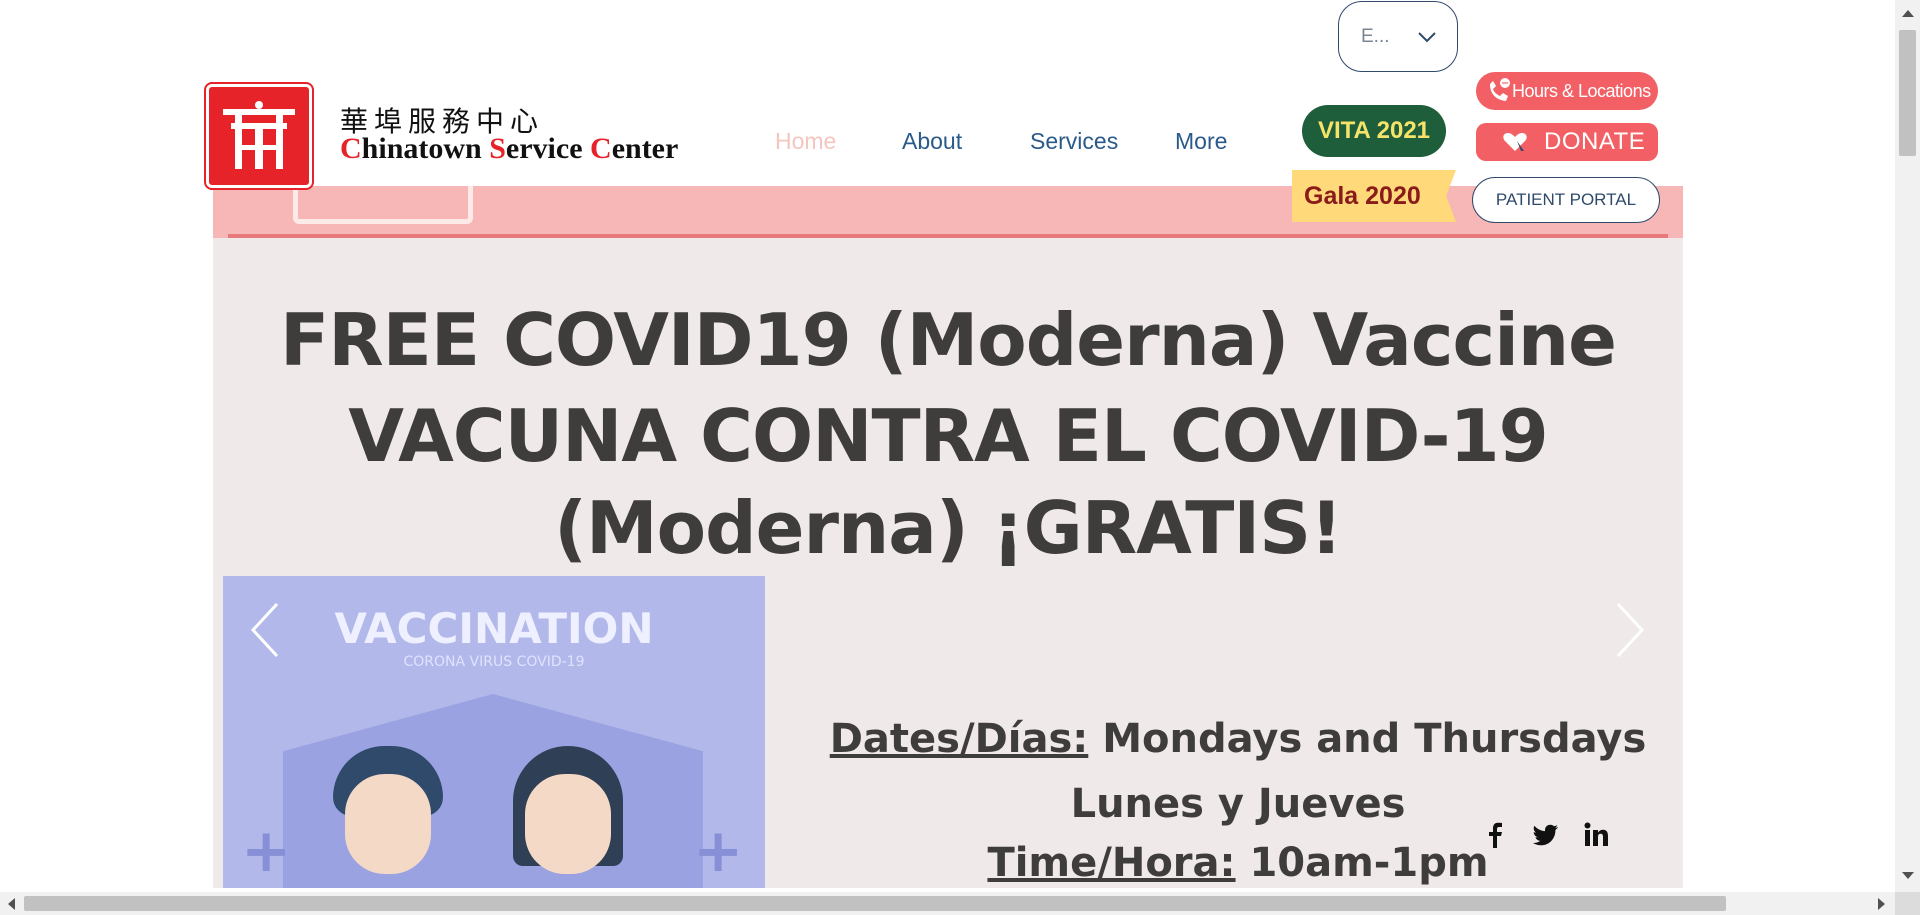 Image resolution: width=1920 pixels, height=915 pixels. Describe the element at coordinates (1908, 13) in the screenshot. I see `scroll-up-arrow-icon` at that location.